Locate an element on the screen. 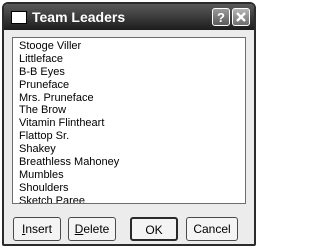 The height and width of the screenshot is (250, 320). list-item: Vitamin Flintheart is located at coordinates (129, 123).